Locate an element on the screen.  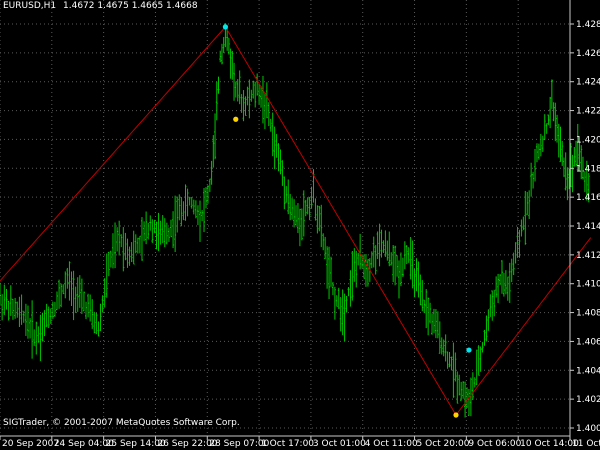
price-tick-label: 1.4185 is located at coordinates (588, 169).